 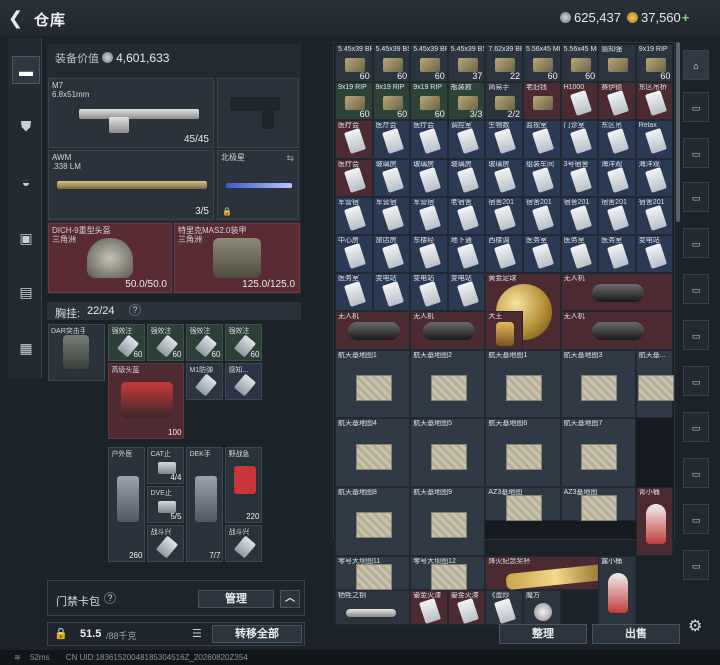 I want to click on warehouse-item: 航天基地图5, so click(x=448, y=453).